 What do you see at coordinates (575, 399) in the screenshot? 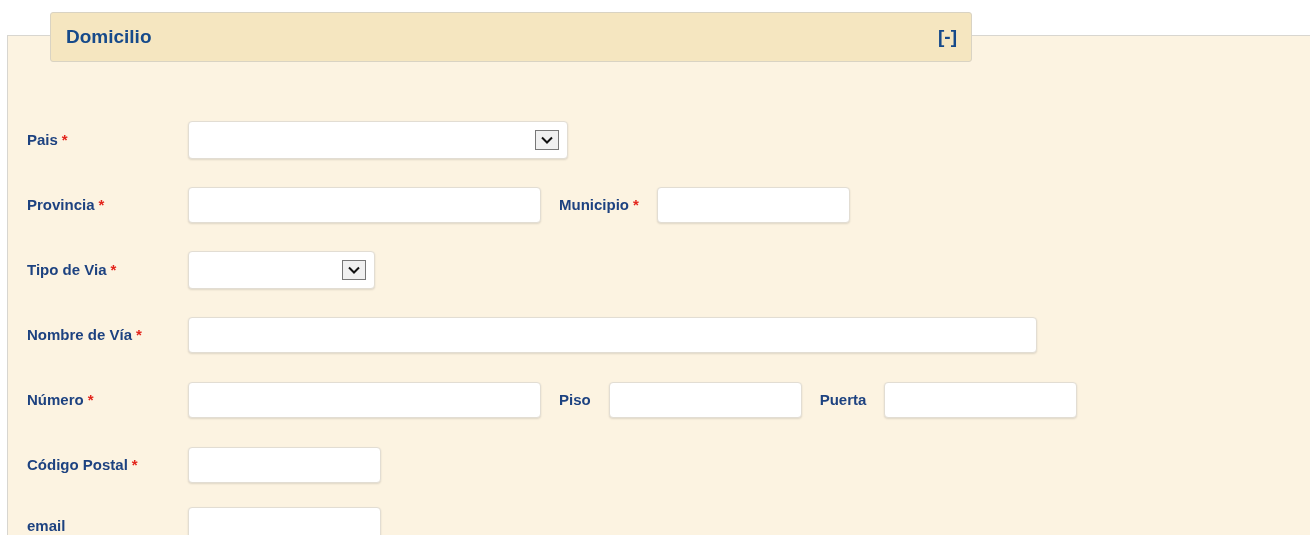
I see `field-label: Piso` at bounding box center [575, 399].